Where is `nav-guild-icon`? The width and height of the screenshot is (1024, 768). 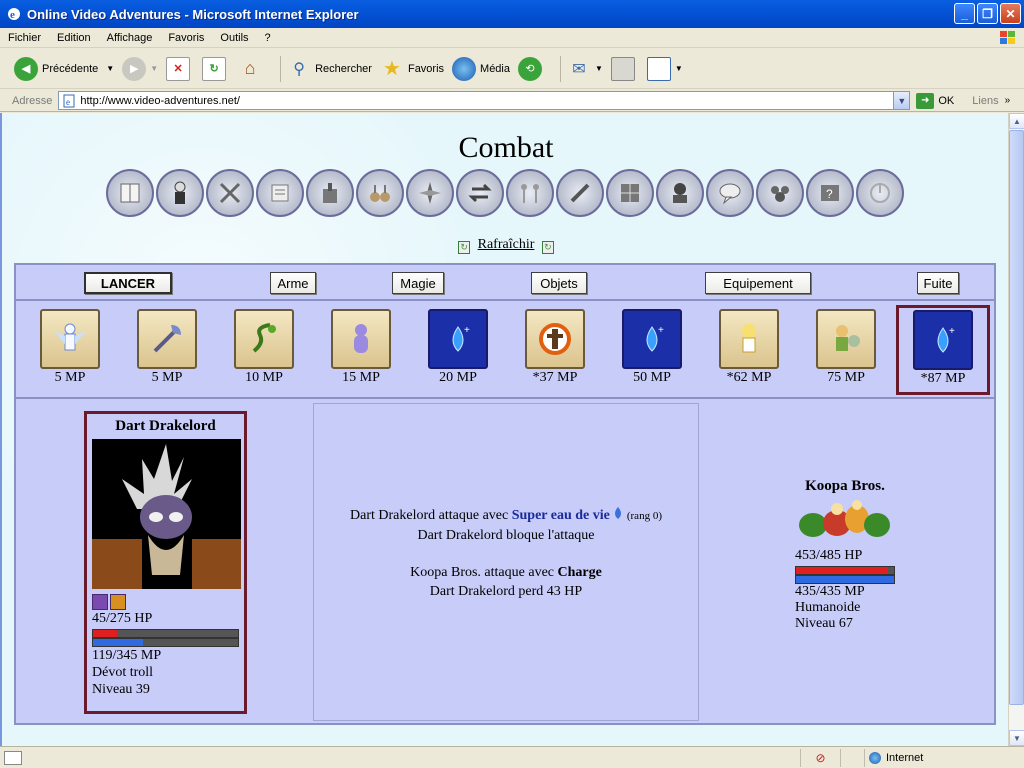 nav-guild-icon is located at coordinates (680, 193).